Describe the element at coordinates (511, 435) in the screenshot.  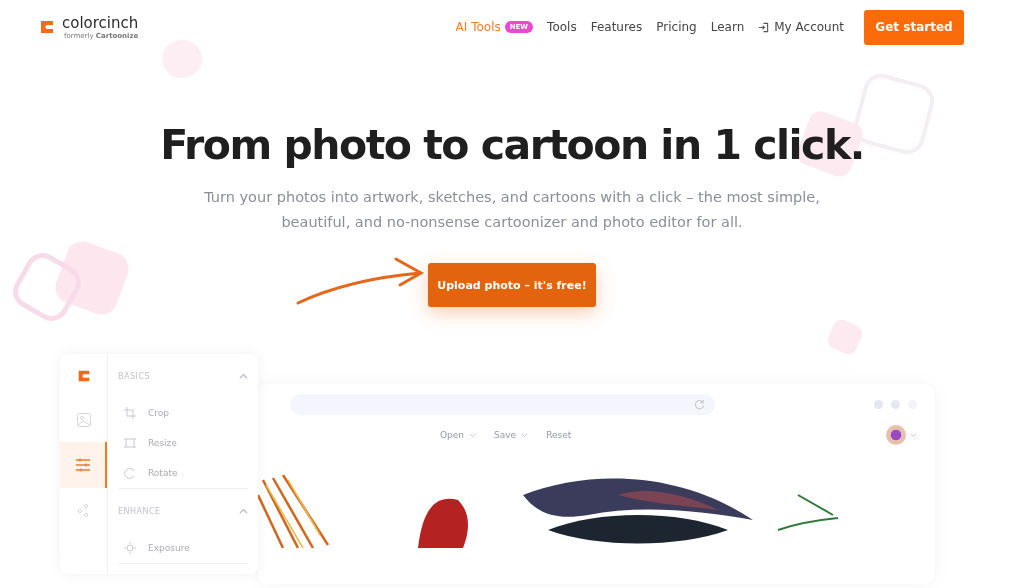
I see `toolbar-menu: Save` at that location.